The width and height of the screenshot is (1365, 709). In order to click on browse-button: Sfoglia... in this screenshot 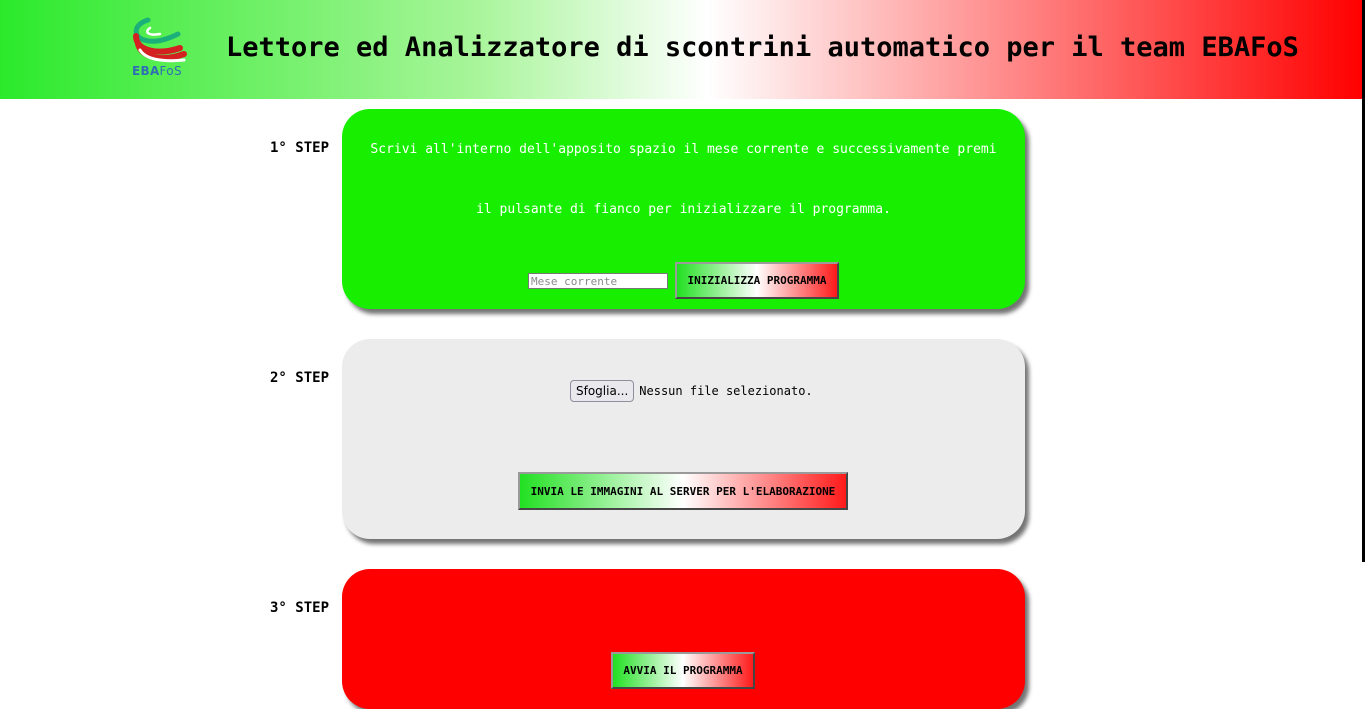, I will do `click(602, 391)`.